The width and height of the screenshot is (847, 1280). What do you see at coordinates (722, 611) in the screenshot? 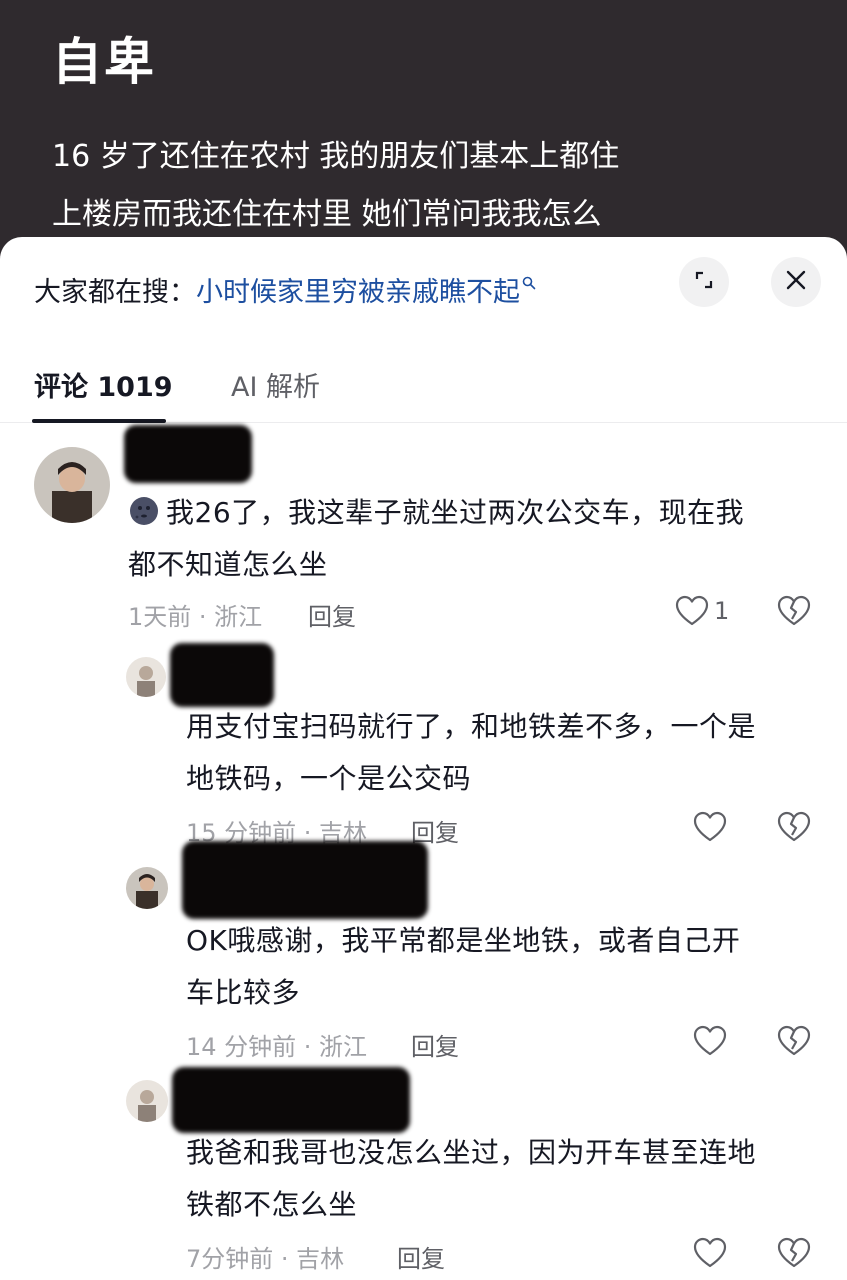
I see `like-count: 1` at bounding box center [722, 611].